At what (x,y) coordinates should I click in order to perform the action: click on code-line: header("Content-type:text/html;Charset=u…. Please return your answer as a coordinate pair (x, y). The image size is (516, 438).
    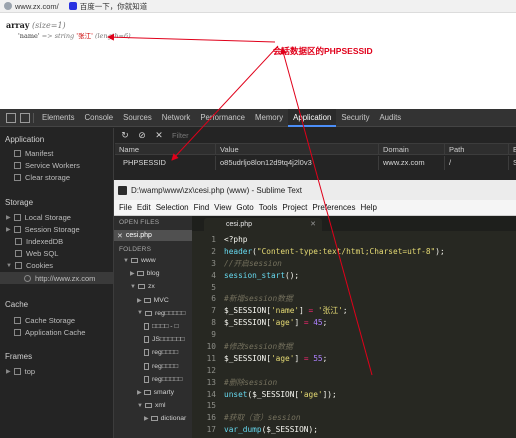
    Looking at the image, I should click on (334, 252).